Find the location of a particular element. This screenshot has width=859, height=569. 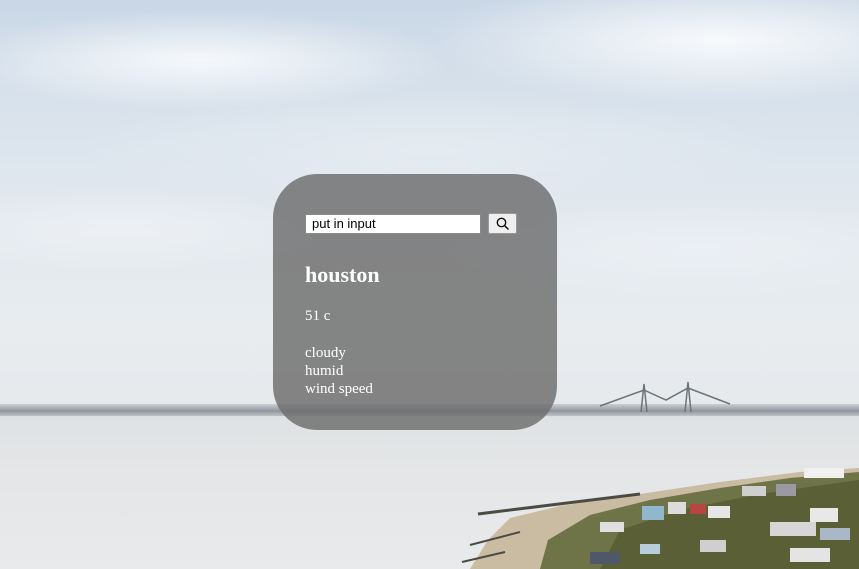

search-bar is located at coordinates (411, 223).